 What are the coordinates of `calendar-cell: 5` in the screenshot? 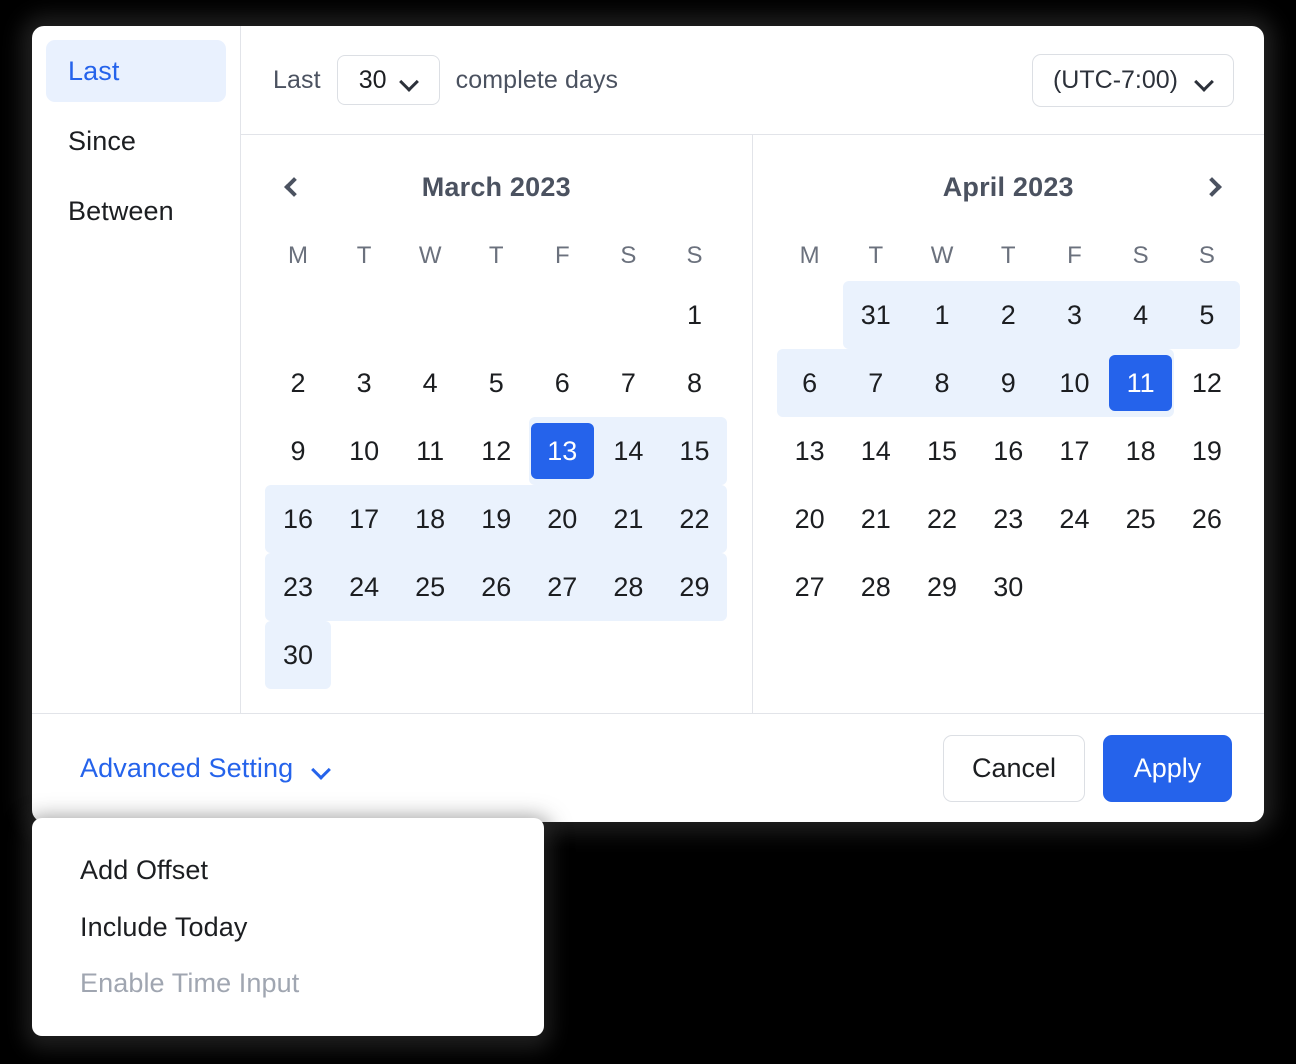 It's located at (496, 383).